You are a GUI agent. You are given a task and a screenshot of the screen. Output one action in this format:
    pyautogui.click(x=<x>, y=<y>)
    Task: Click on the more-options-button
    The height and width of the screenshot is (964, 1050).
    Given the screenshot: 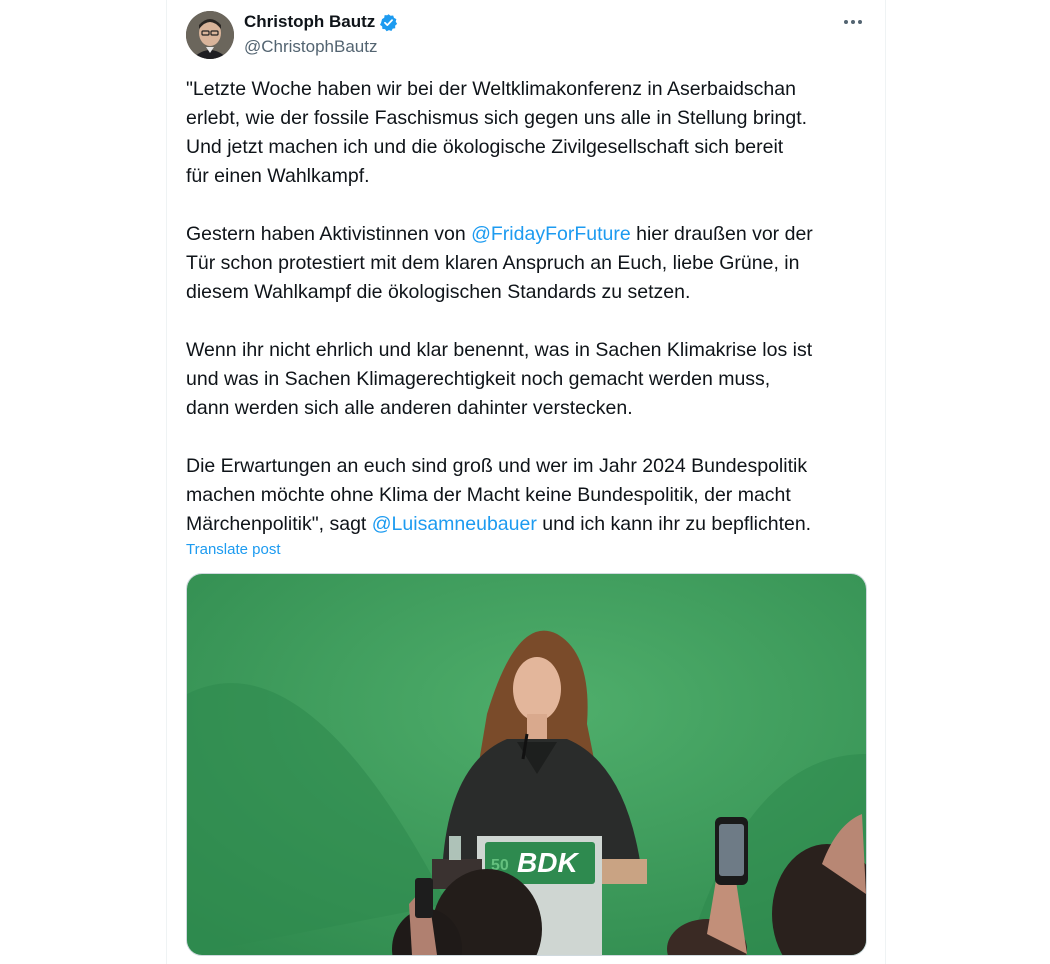 What is the action you would take?
    pyautogui.click(x=853, y=22)
    